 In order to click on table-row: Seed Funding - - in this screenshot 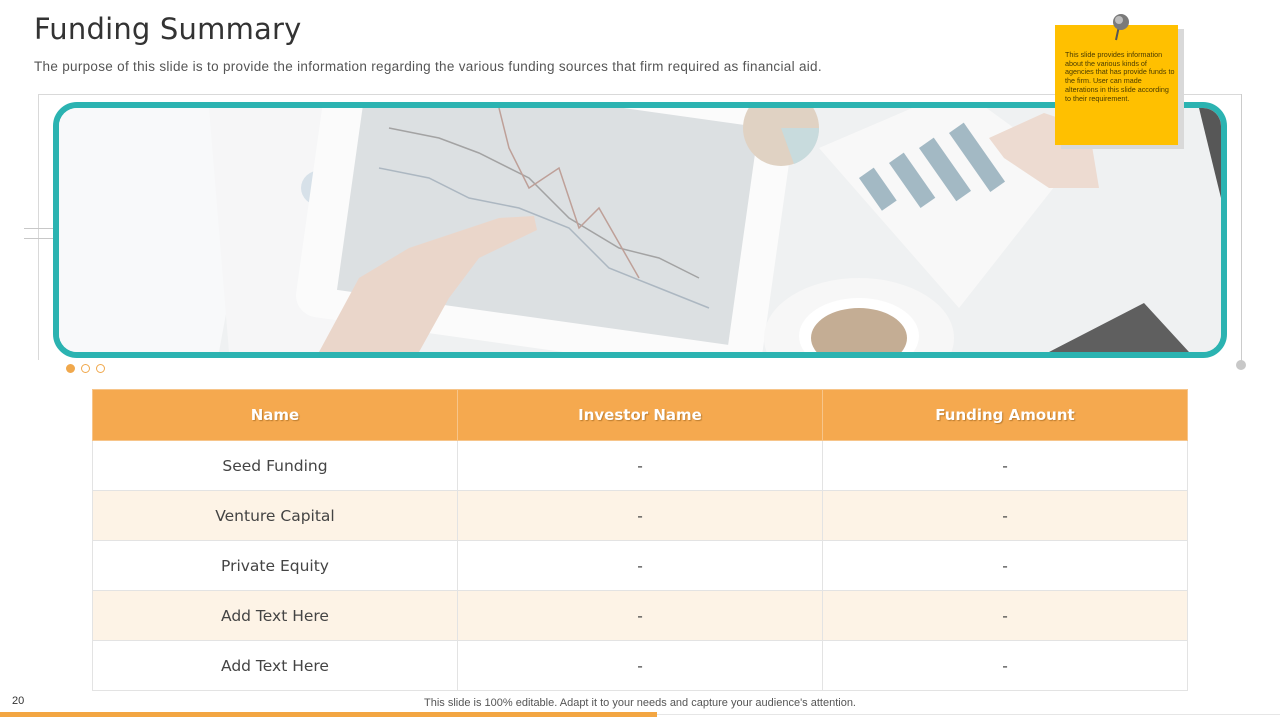, I will do `click(640, 465)`.